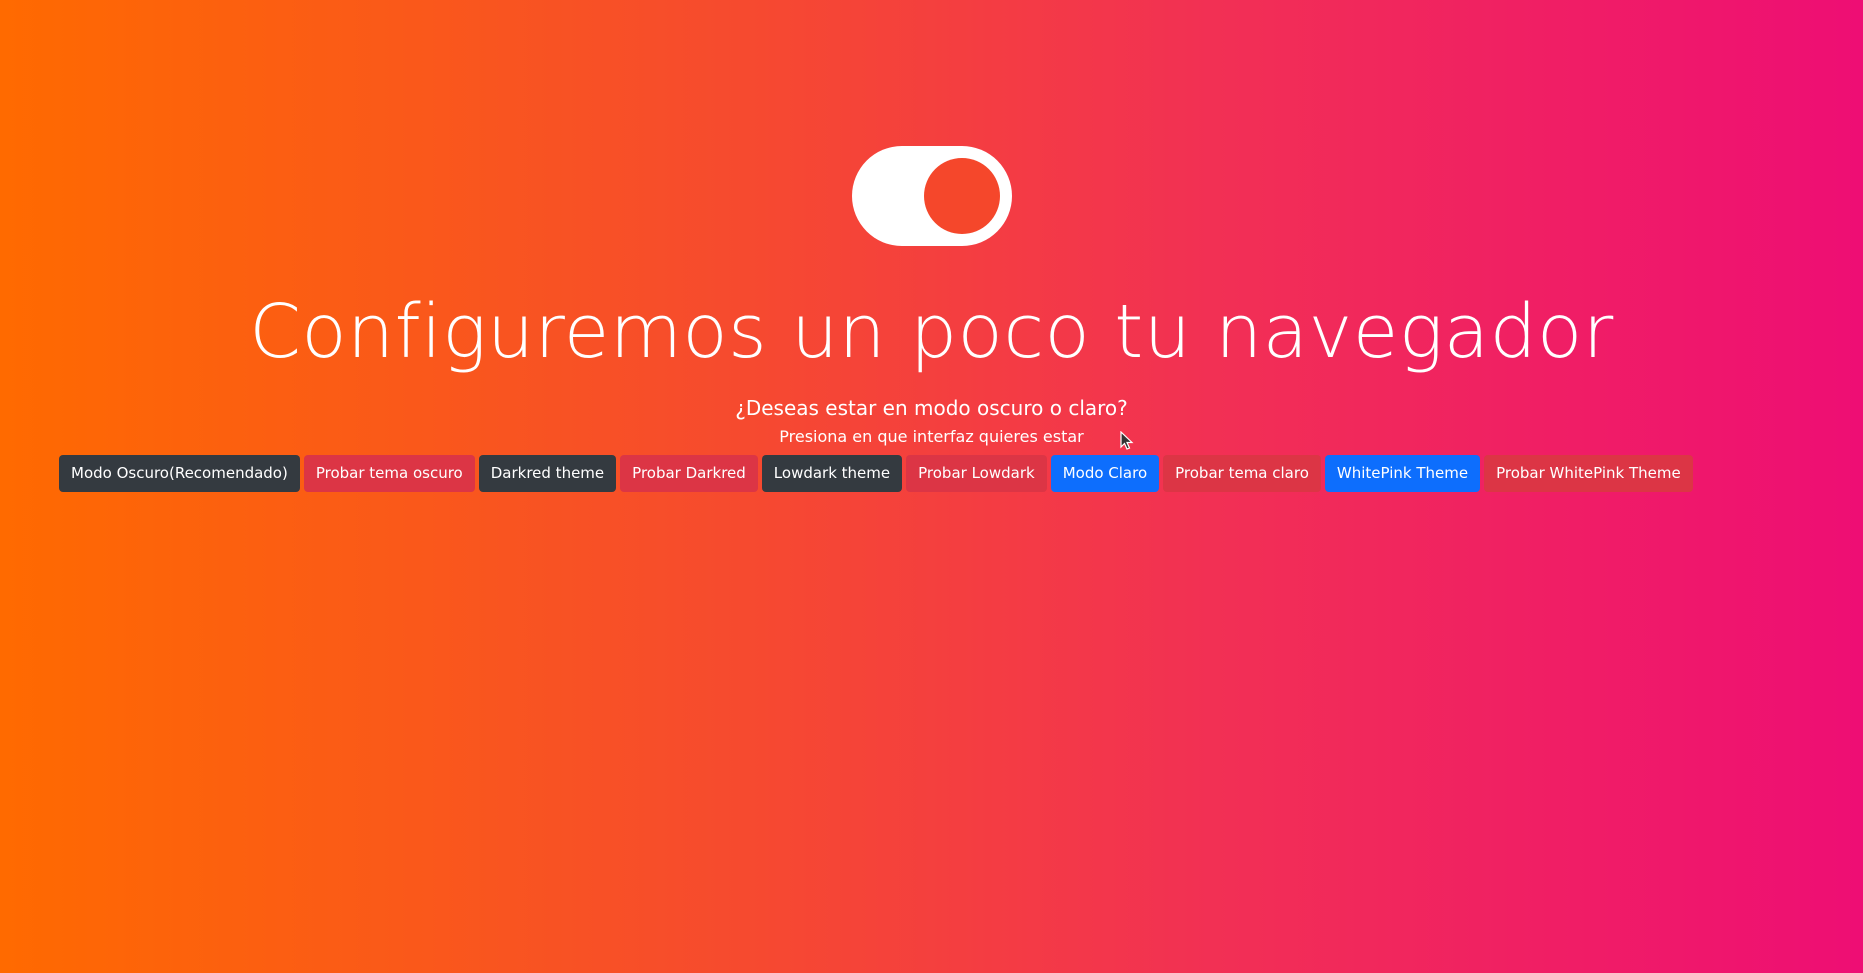 Image resolution: width=1863 pixels, height=973 pixels. Describe the element at coordinates (1105, 473) in the screenshot. I see `light-mode-button: Modo Claro` at that location.